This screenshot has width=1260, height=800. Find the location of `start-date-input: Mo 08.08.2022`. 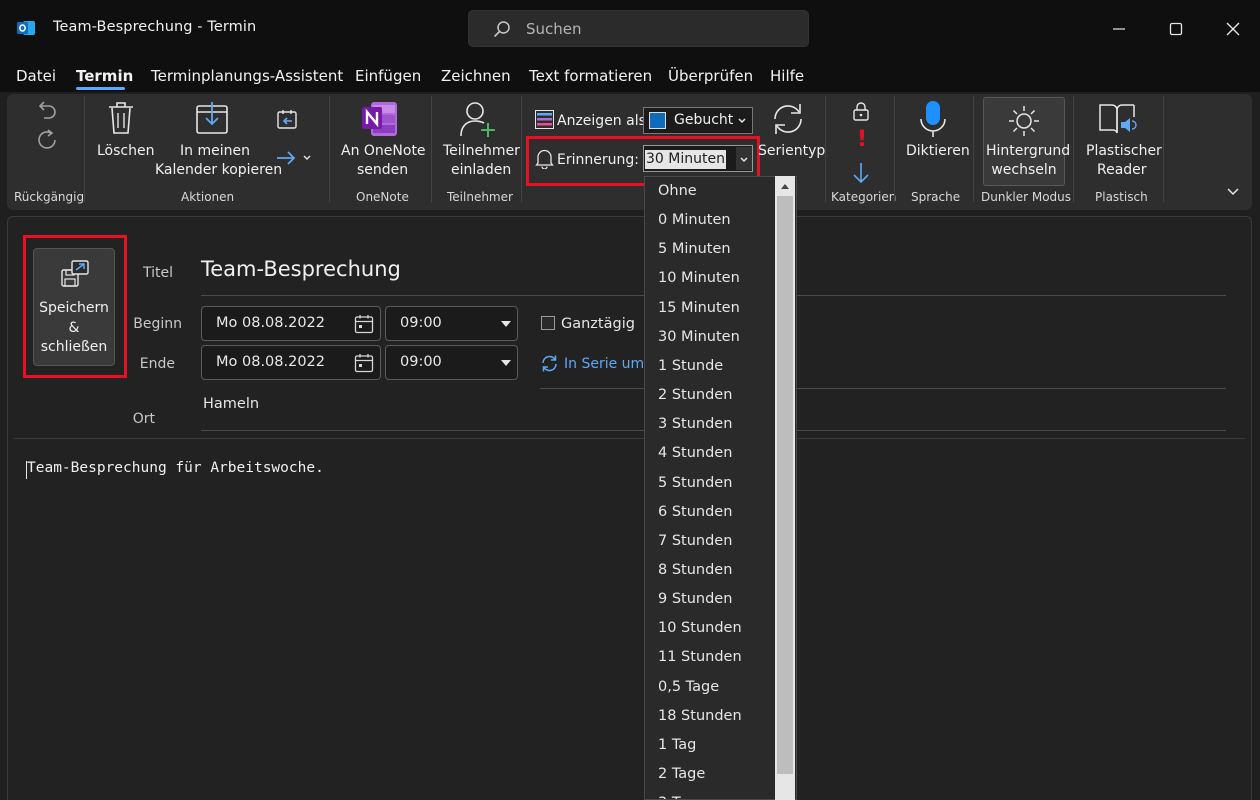

start-date-input: Mo 08.08.2022 is located at coordinates (291, 323).